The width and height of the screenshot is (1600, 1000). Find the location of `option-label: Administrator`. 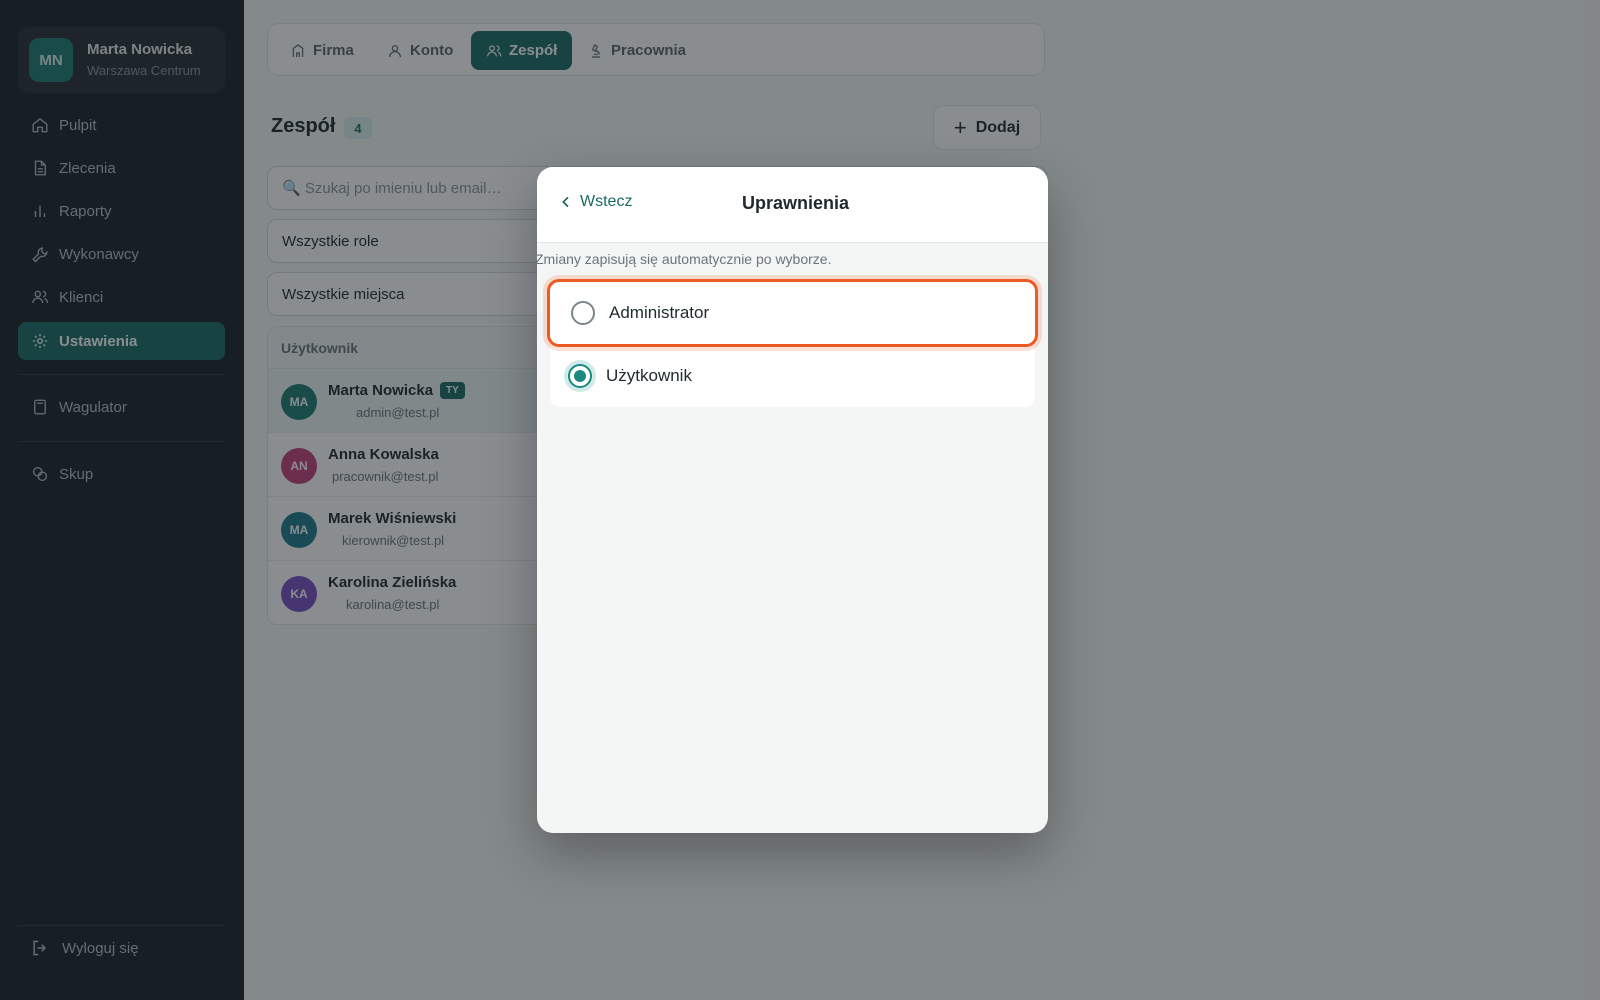

option-label: Administrator is located at coordinates (659, 312).